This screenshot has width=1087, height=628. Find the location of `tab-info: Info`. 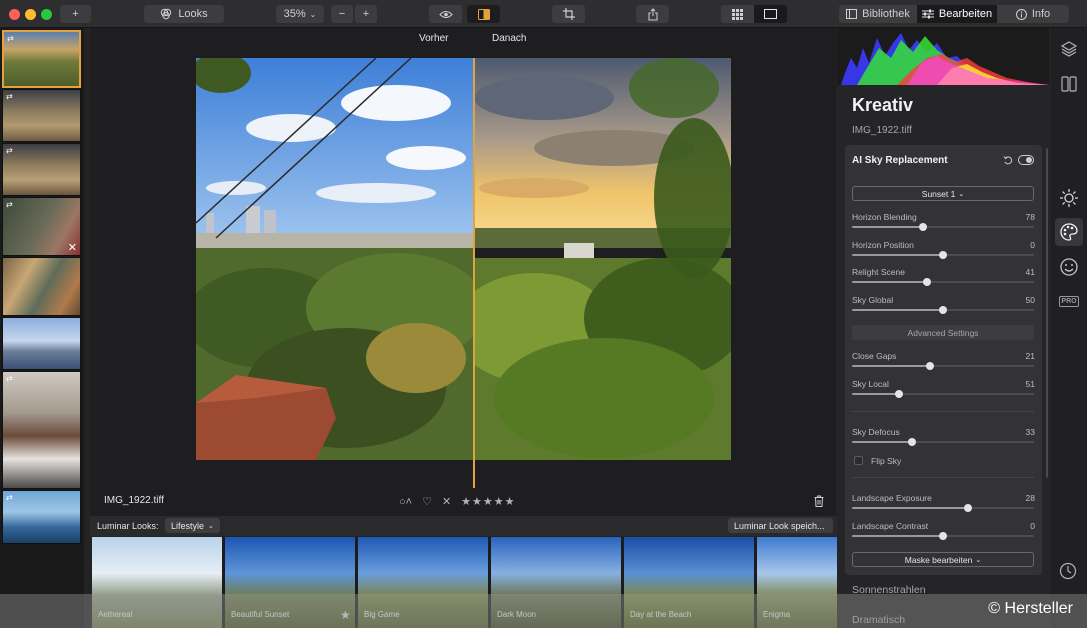

tab-info: Info is located at coordinates (1033, 14).